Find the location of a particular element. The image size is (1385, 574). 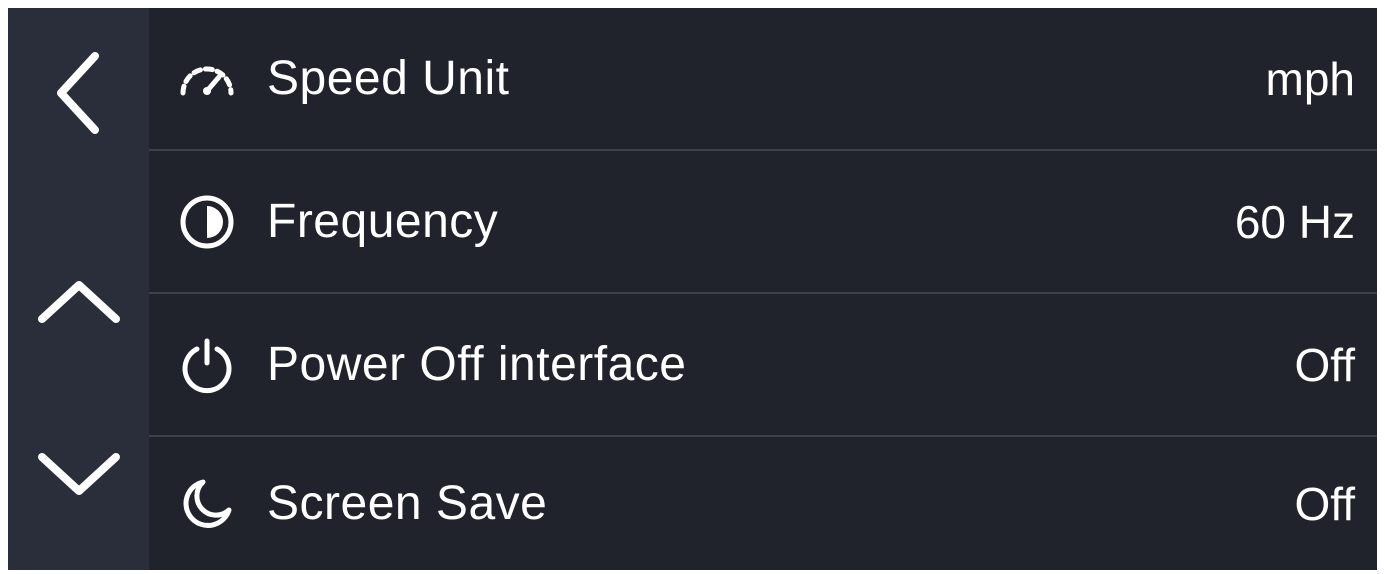

setting-label: Screen Save is located at coordinates (407, 503).